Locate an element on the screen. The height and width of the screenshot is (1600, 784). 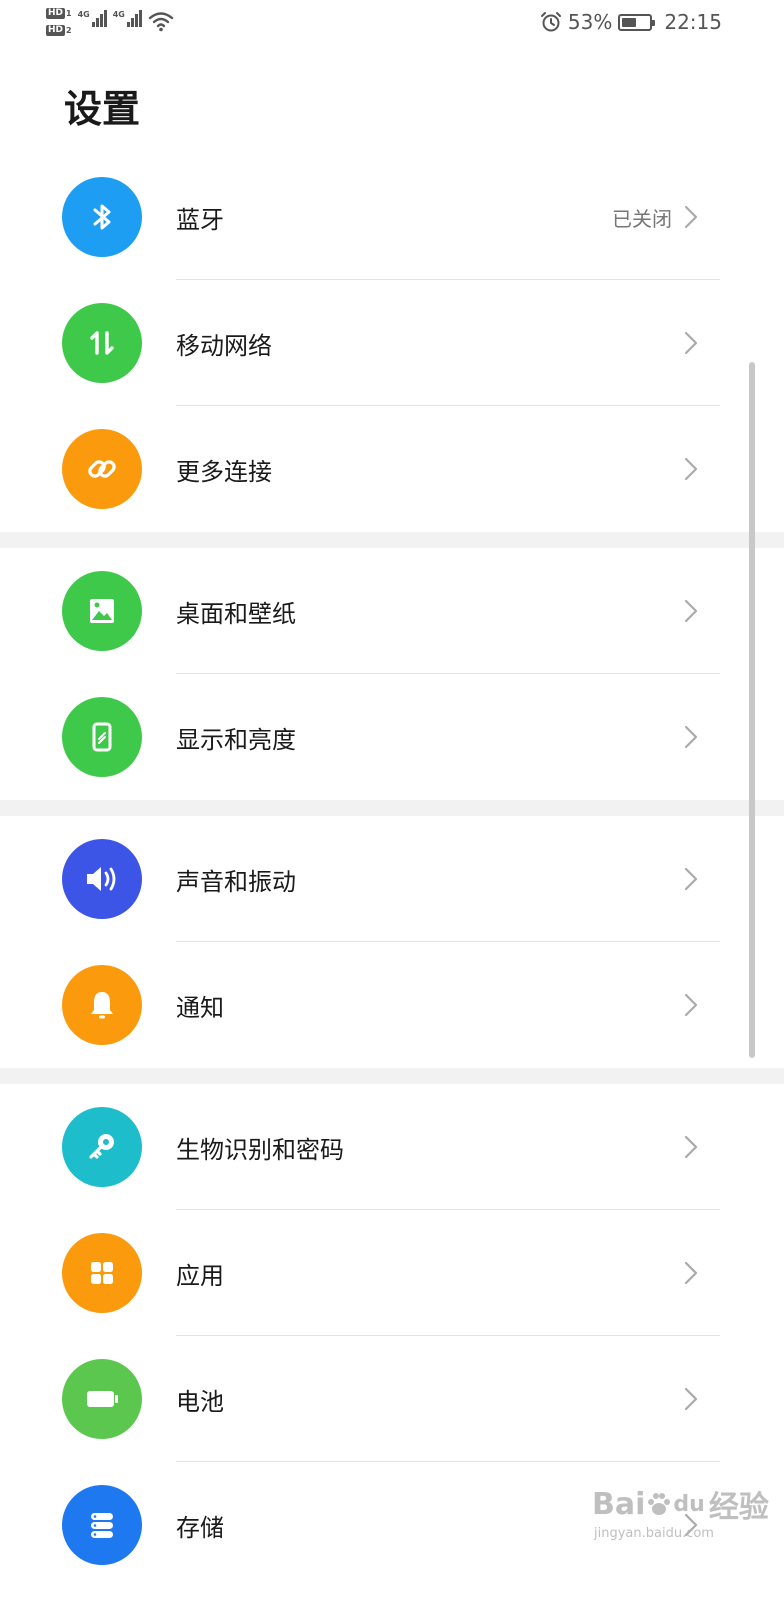
bell-icon is located at coordinates (102, 1005).